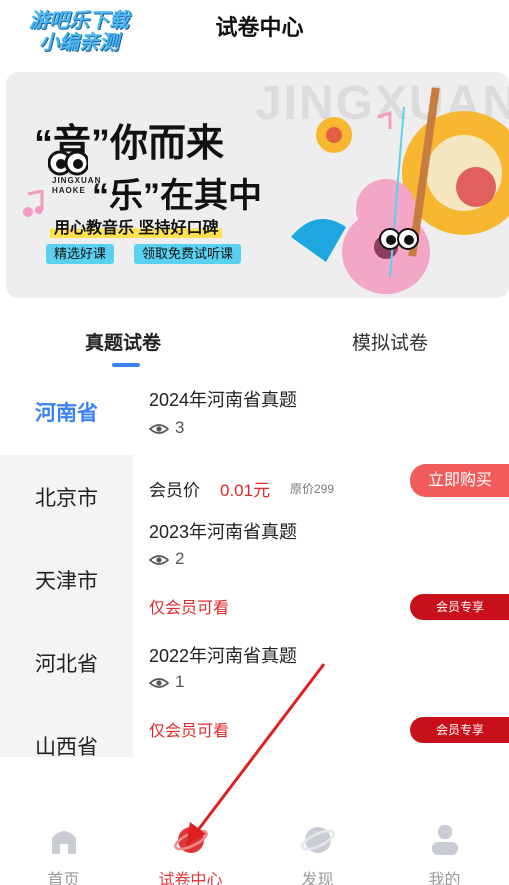 This screenshot has width=509, height=885. Describe the element at coordinates (63, 878) in the screenshot. I see `nav-home-label: 首页` at that location.